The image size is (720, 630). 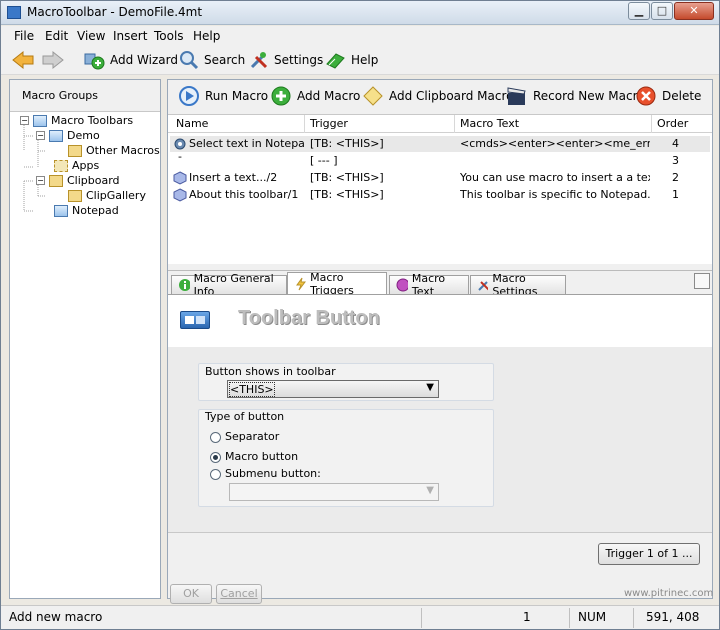 I want to click on clipboard-icon, so click(x=56, y=180).